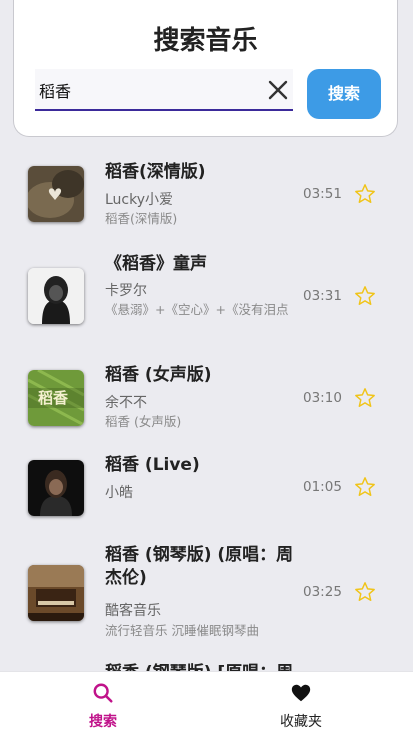 This screenshot has width=413, height=733. Describe the element at coordinates (155, 172) in the screenshot. I see `song-title: 稻香(深情版)` at that location.